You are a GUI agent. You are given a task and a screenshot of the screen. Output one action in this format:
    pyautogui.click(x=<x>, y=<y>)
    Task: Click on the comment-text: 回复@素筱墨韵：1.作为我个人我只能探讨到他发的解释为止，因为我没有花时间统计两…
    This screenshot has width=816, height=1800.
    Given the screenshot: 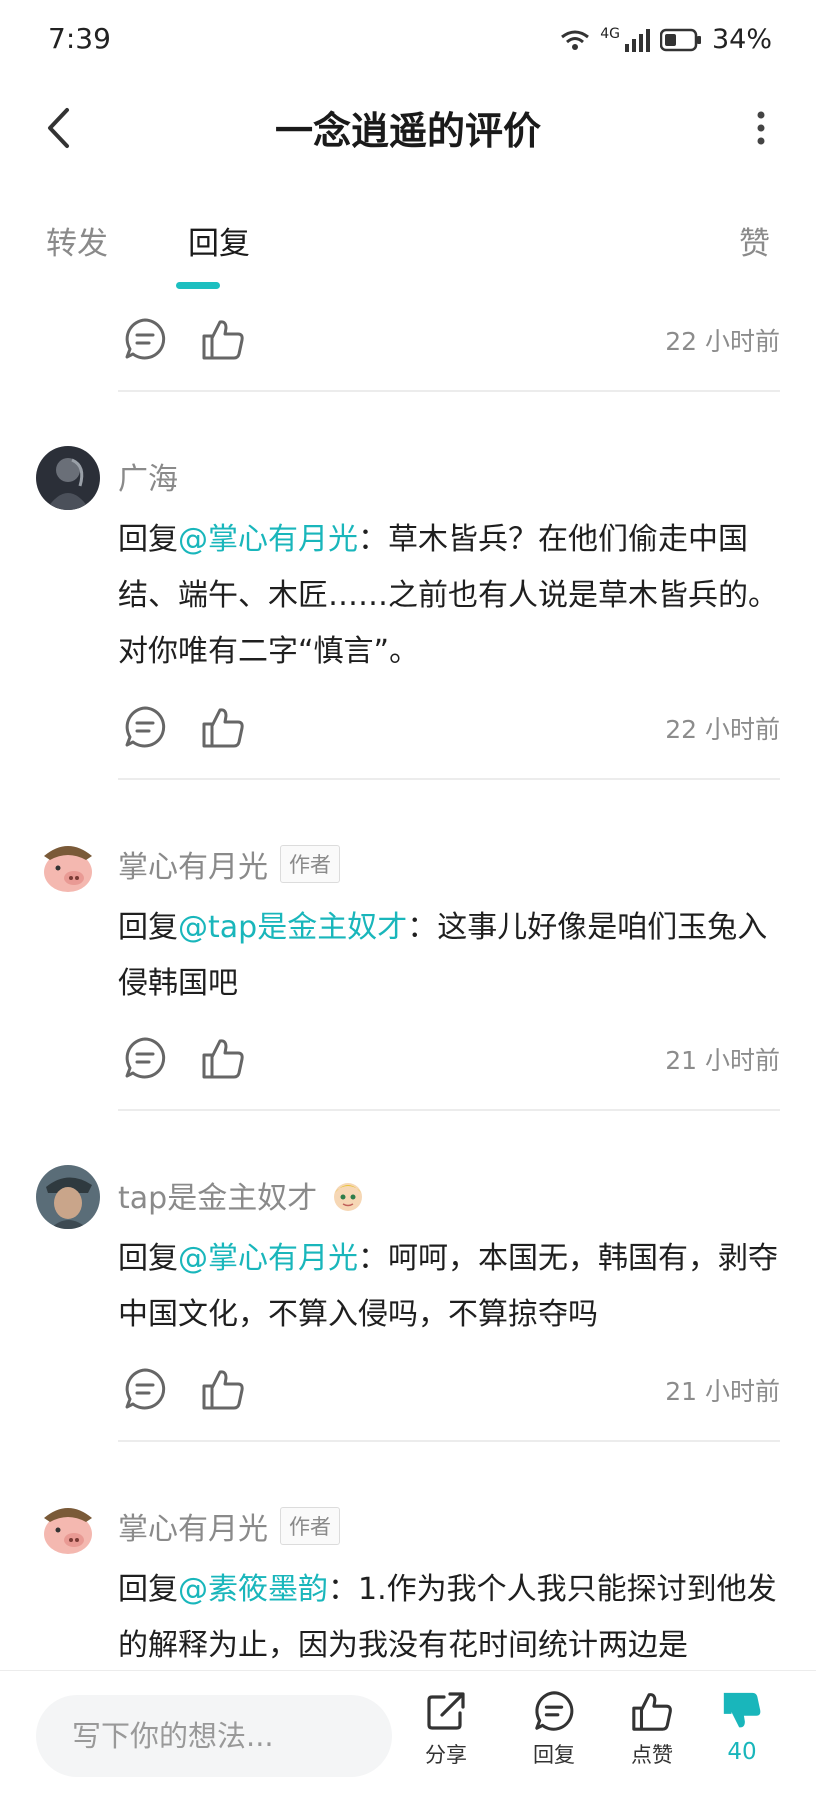 What is the action you would take?
    pyautogui.click(x=452, y=1616)
    